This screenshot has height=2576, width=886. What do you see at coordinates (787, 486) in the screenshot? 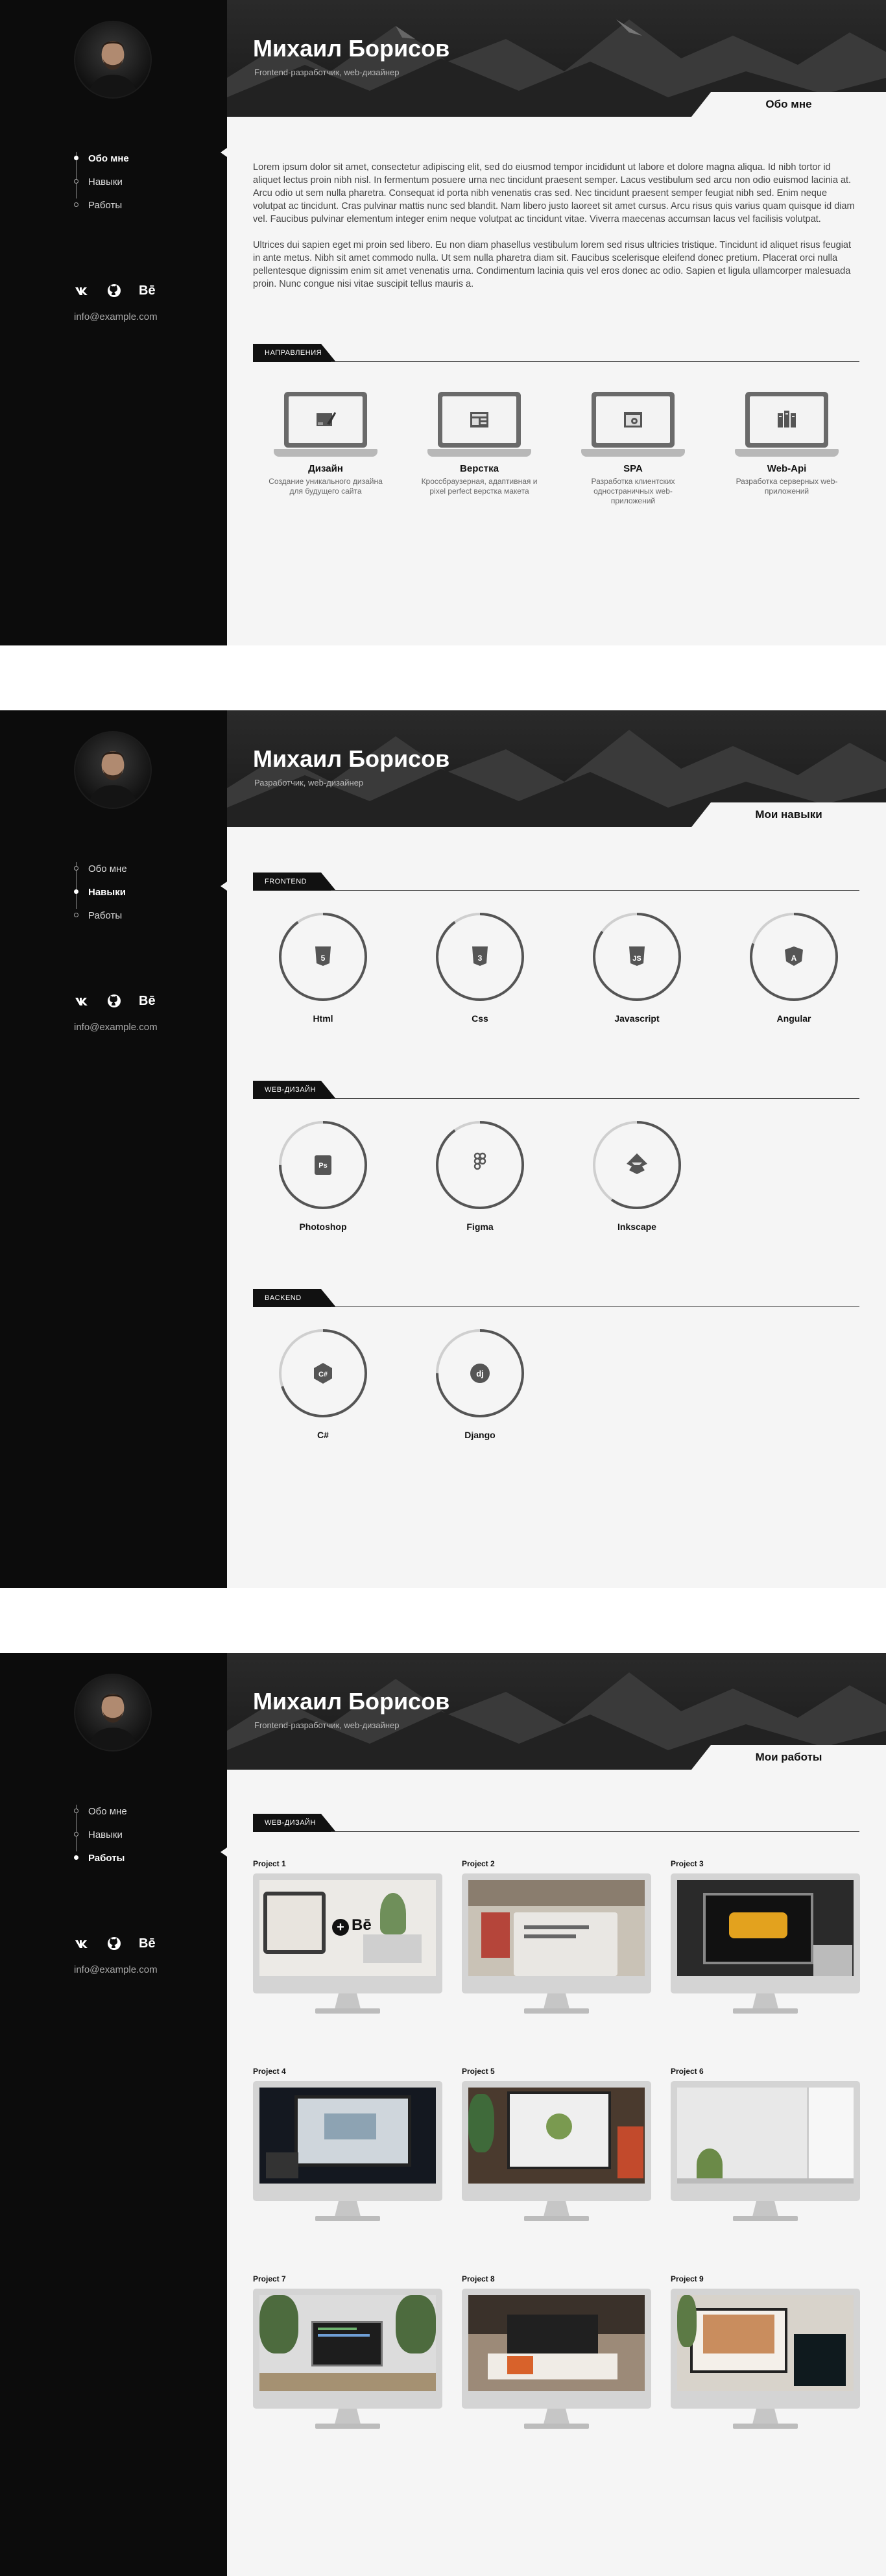
I see `direction-desc: Разработка серверных web-приложений` at bounding box center [787, 486].